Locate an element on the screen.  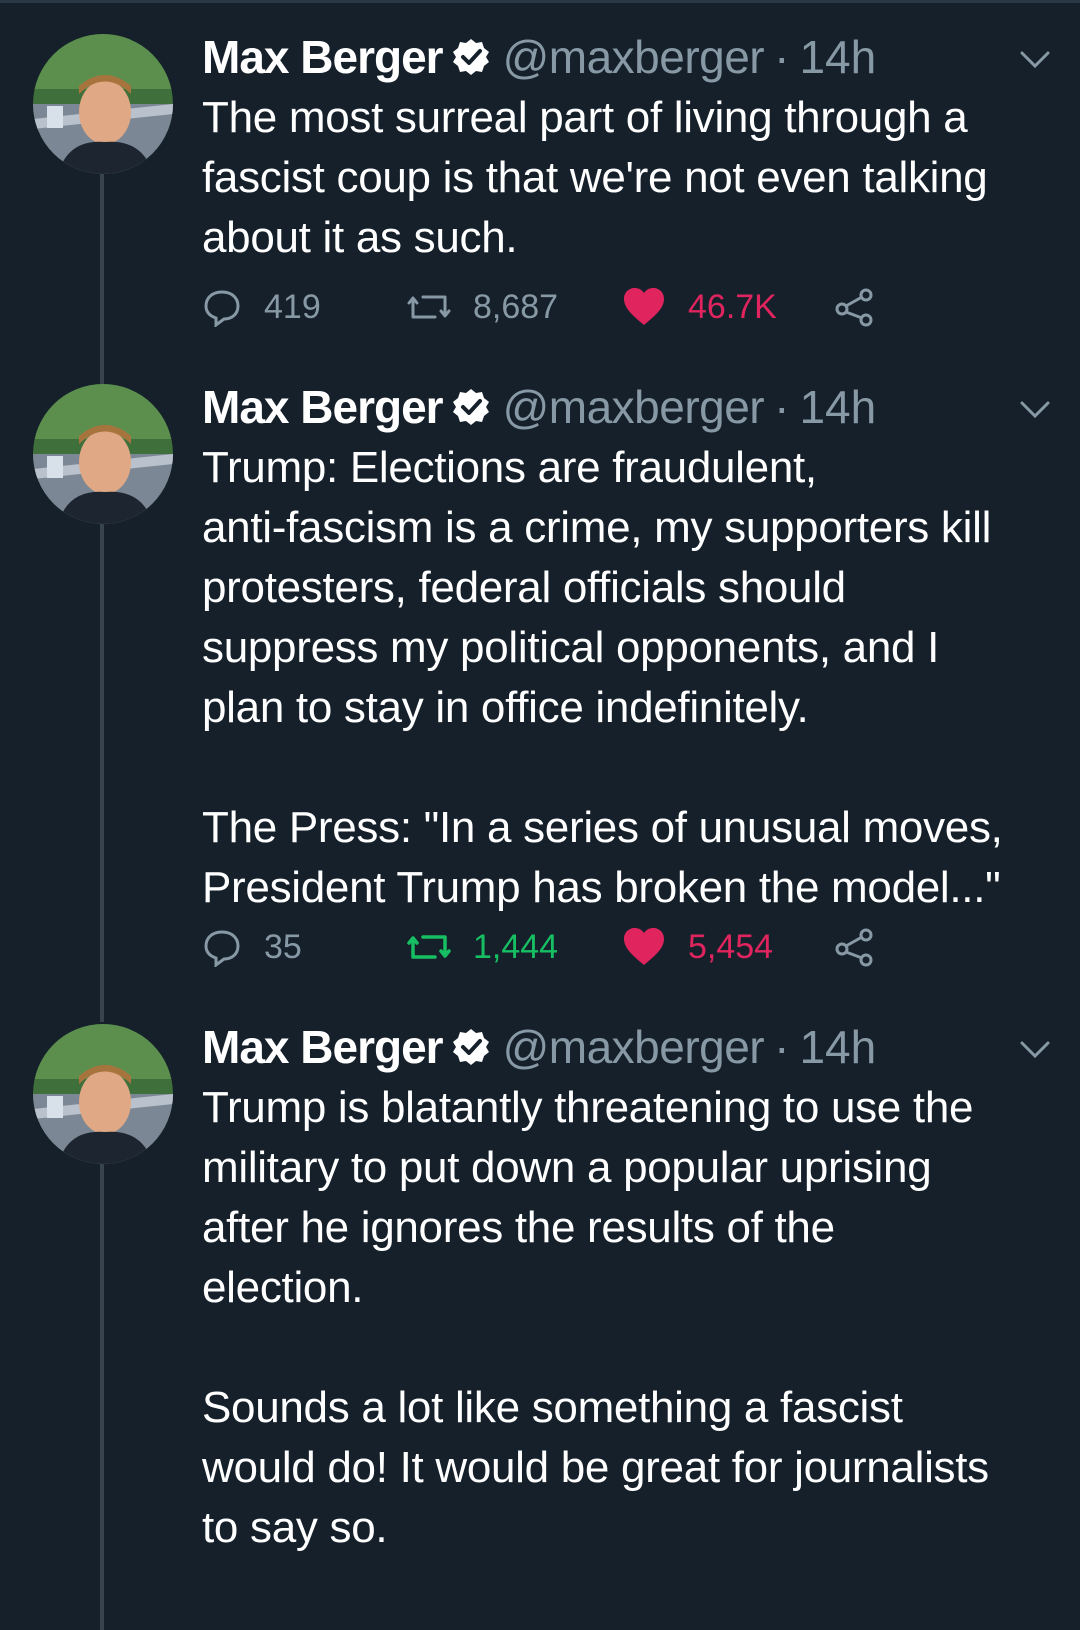
reply-count: 35 is located at coordinates (283, 946).